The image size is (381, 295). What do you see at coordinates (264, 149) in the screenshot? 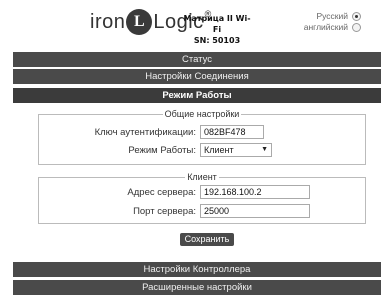
I see `dropdown-arrow-icon: ▼` at bounding box center [264, 149].